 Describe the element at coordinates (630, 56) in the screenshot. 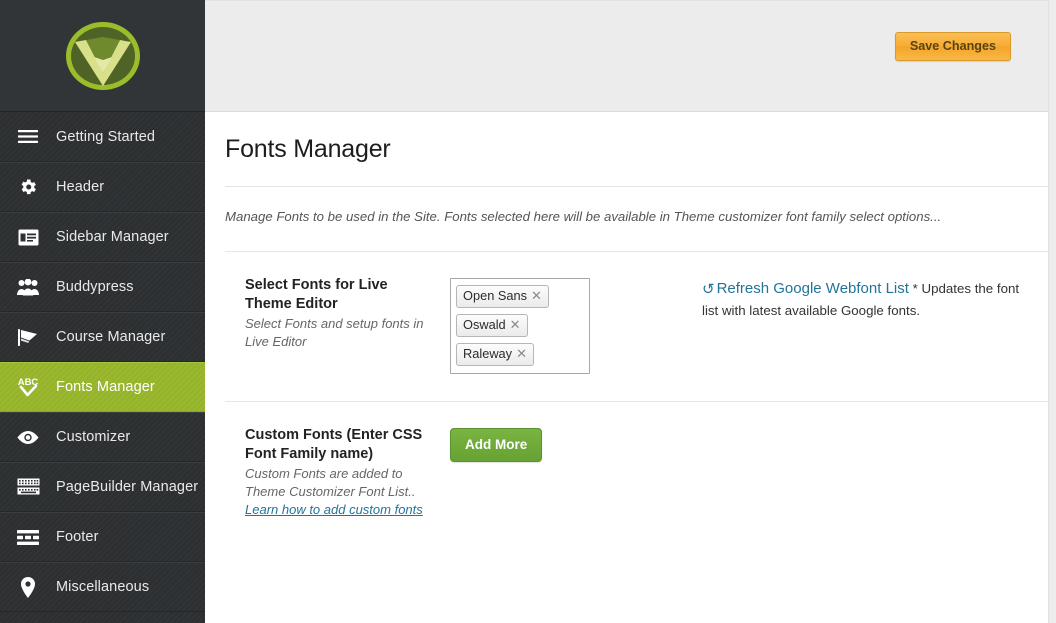

I see `top-bar: Save Changes` at that location.